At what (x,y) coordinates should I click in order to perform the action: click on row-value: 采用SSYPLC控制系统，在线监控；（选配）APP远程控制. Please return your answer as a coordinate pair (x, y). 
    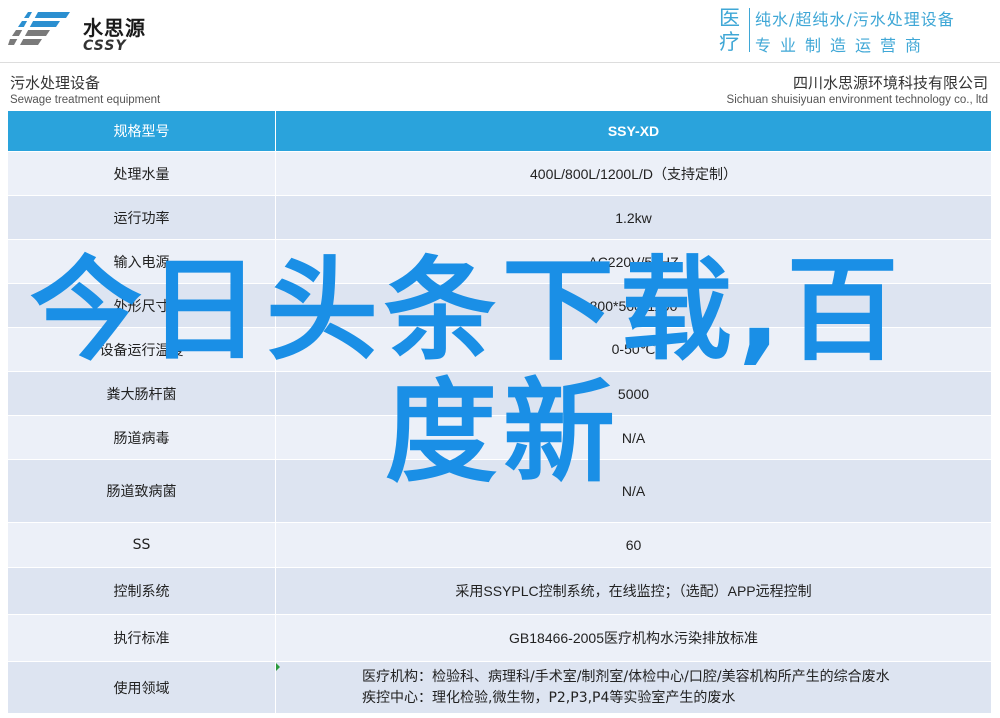
    Looking at the image, I should click on (633, 591).